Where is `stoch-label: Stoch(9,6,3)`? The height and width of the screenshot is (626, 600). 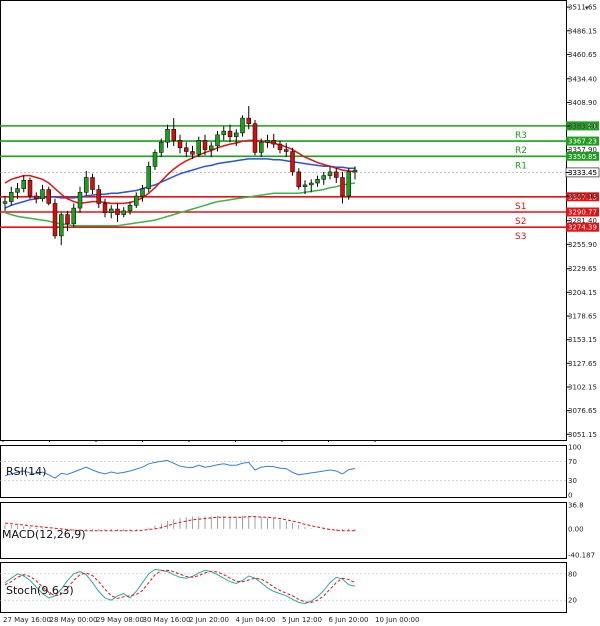
stoch-label: Stoch(9,6,3) is located at coordinates (40, 590).